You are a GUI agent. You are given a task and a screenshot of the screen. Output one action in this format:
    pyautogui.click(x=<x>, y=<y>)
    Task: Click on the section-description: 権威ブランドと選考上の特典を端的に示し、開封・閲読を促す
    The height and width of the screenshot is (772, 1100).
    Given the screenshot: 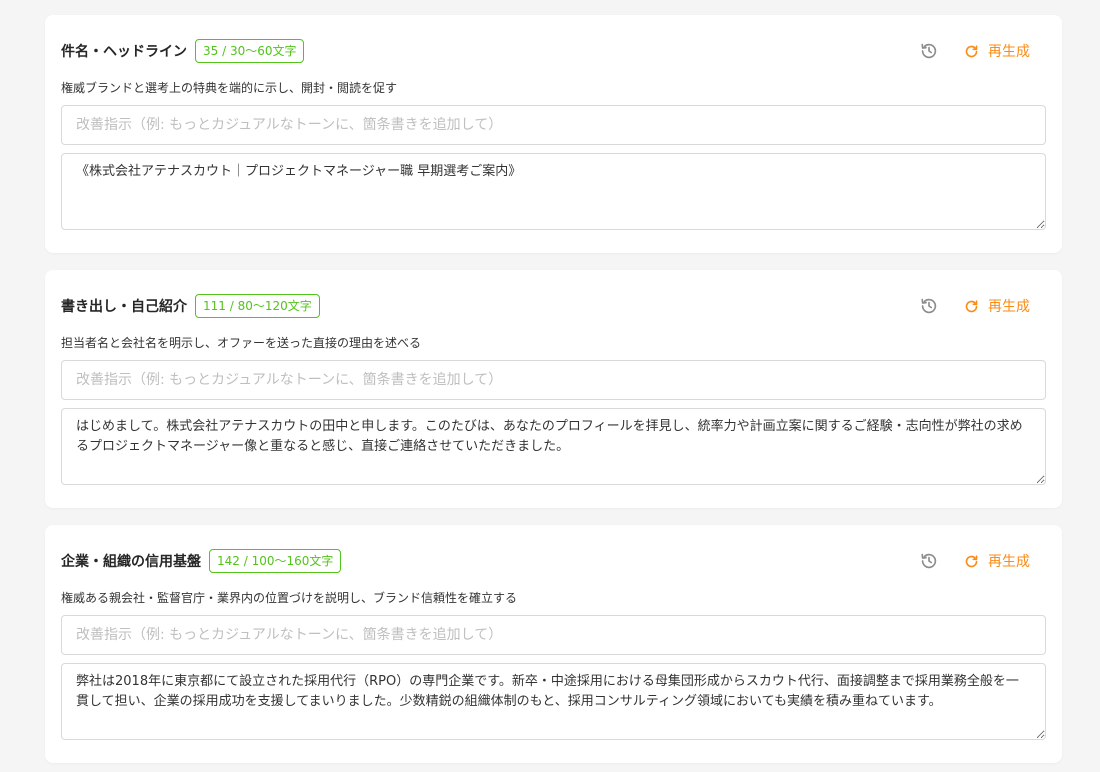 What is the action you would take?
    pyautogui.click(x=229, y=88)
    